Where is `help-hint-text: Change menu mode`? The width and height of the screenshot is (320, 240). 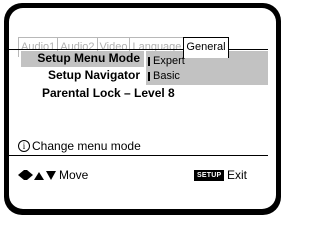 help-hint-text: Change menu mode is located at coordinates (86, 146).